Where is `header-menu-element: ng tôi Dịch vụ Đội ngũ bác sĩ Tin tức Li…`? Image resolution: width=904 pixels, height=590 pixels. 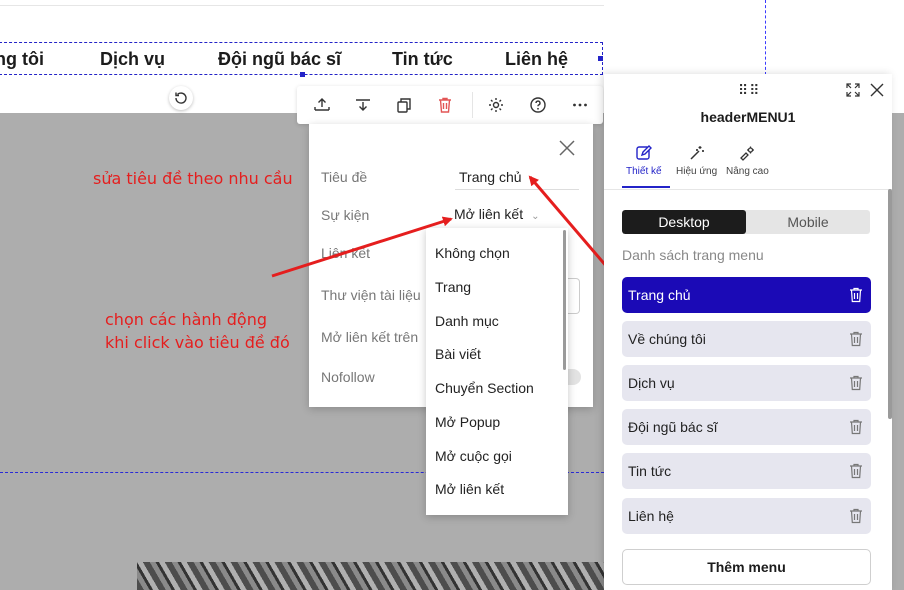
header-menu-element: ng tôi Dịch vụ Đội ngũ bác sĩ Tin tức Li… is located at coordinates (301, 58).